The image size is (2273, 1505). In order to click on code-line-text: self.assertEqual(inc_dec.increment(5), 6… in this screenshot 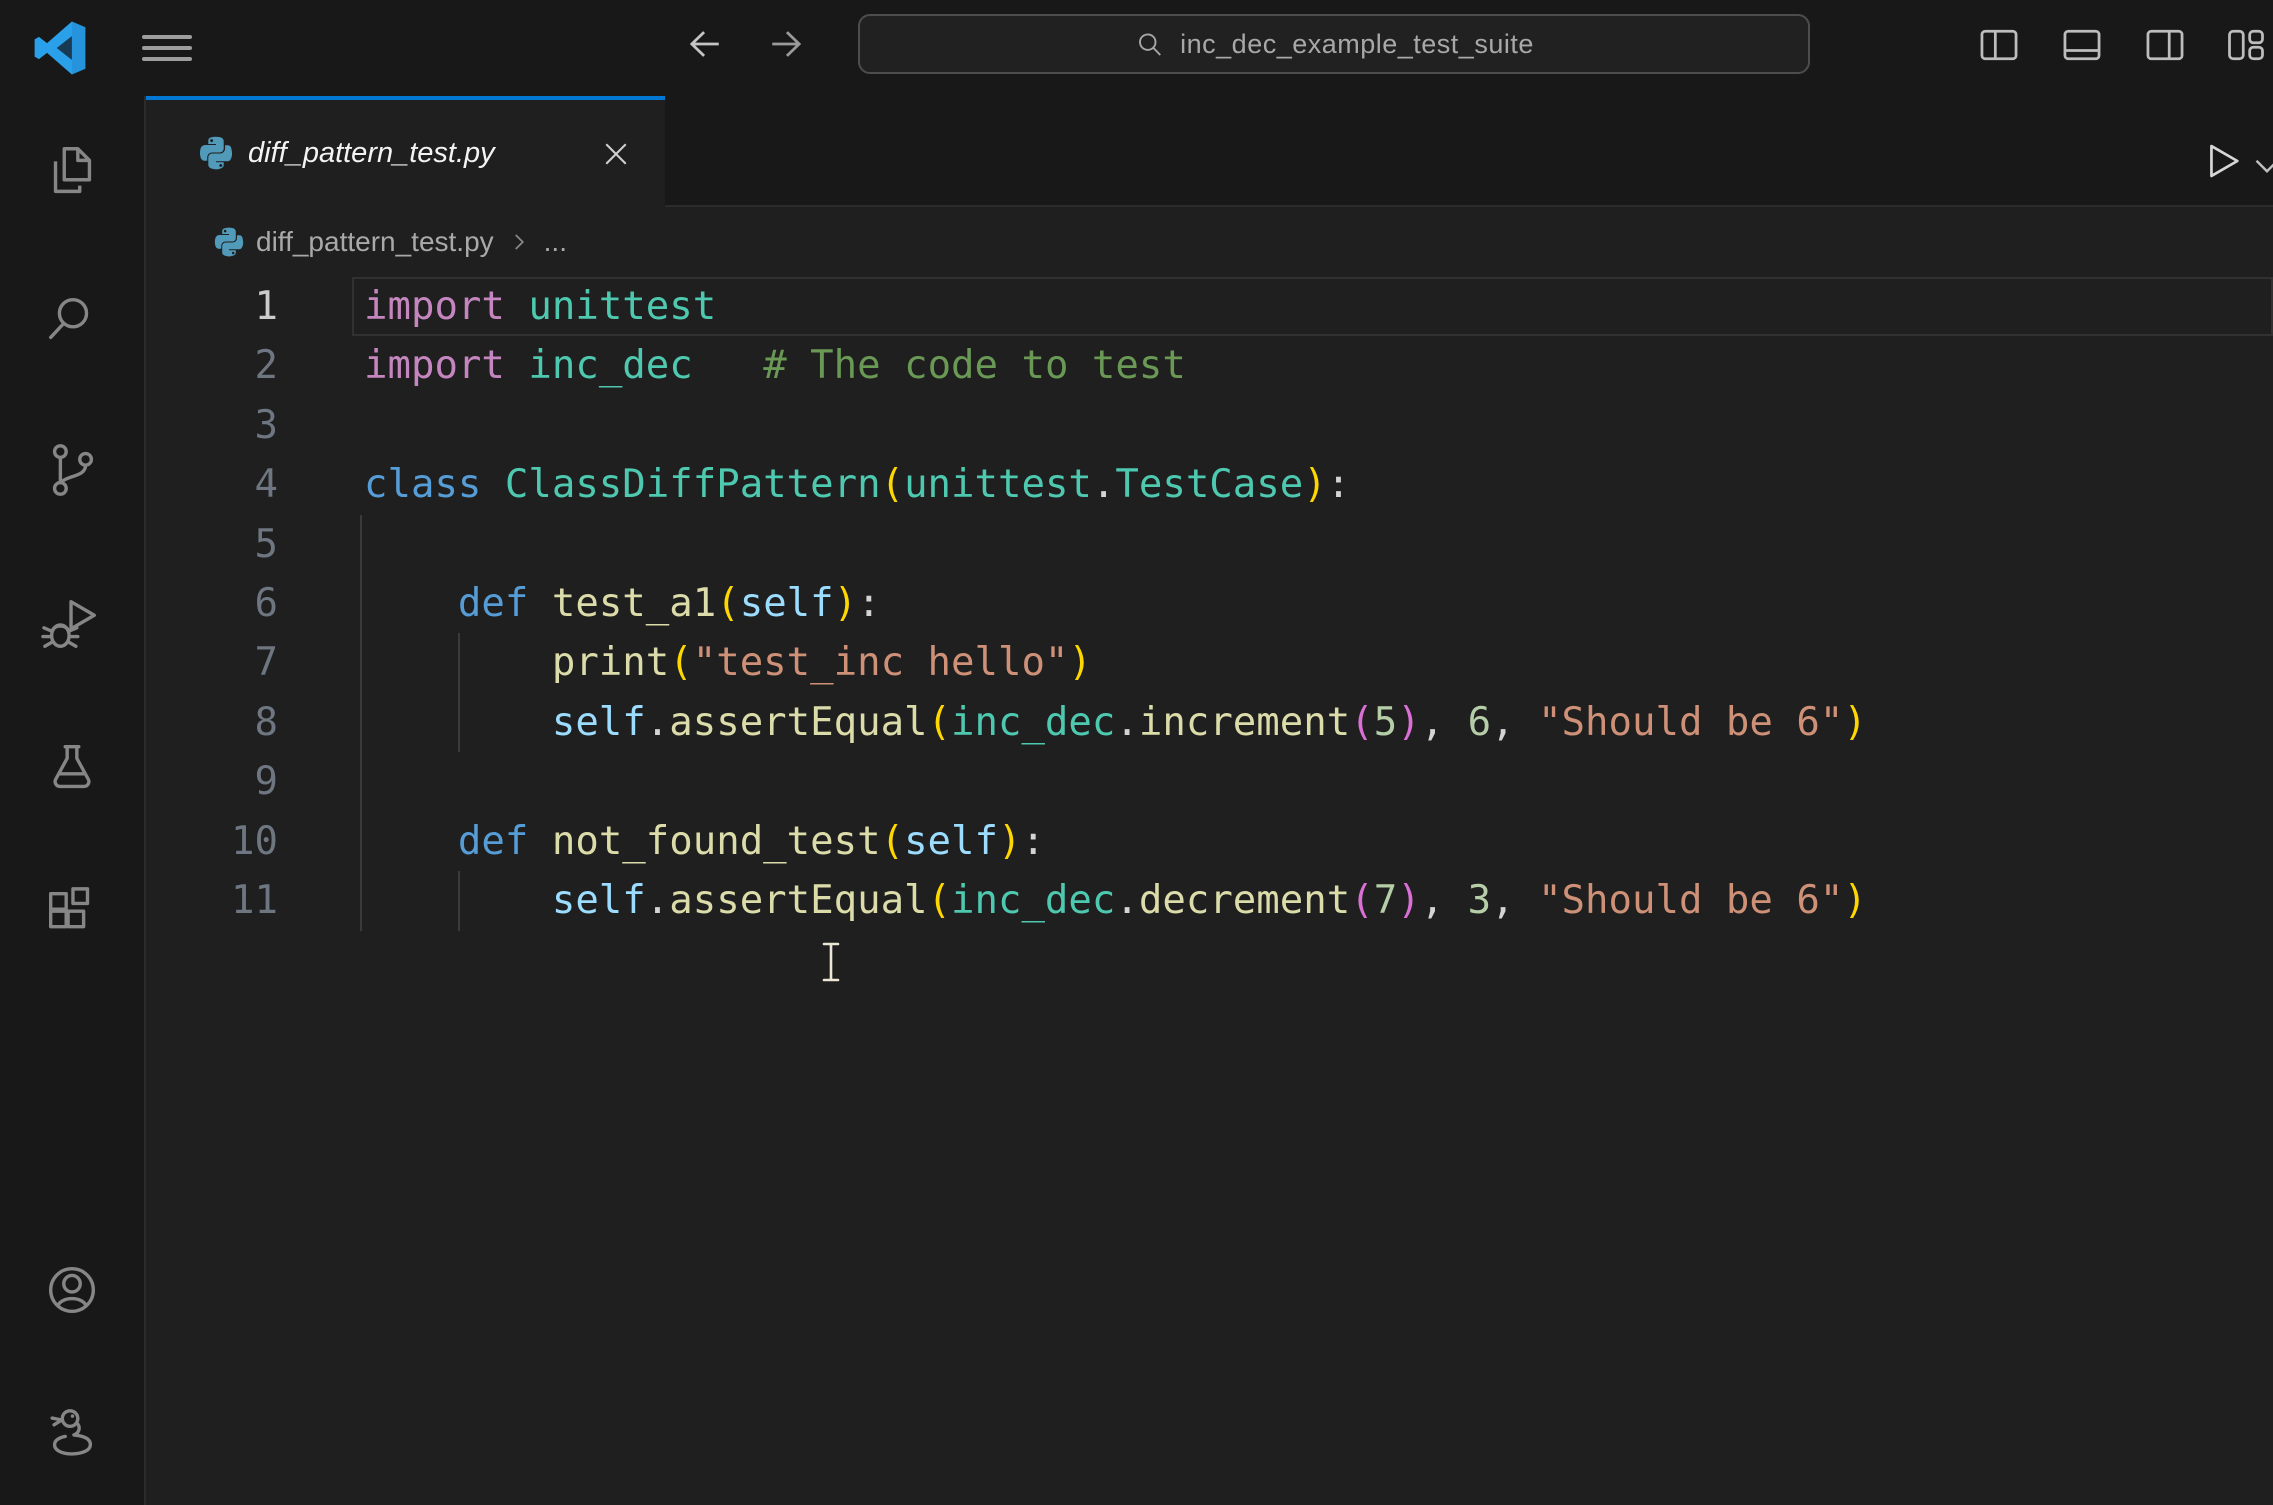, I will do `click(1209, 722)`.